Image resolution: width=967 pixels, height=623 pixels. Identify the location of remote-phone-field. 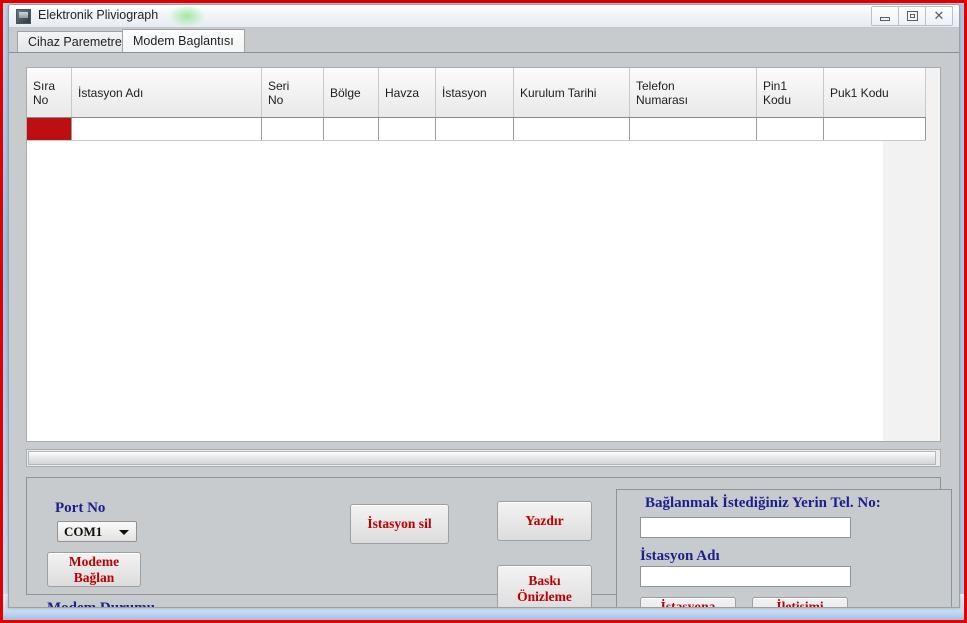
(745, 527).